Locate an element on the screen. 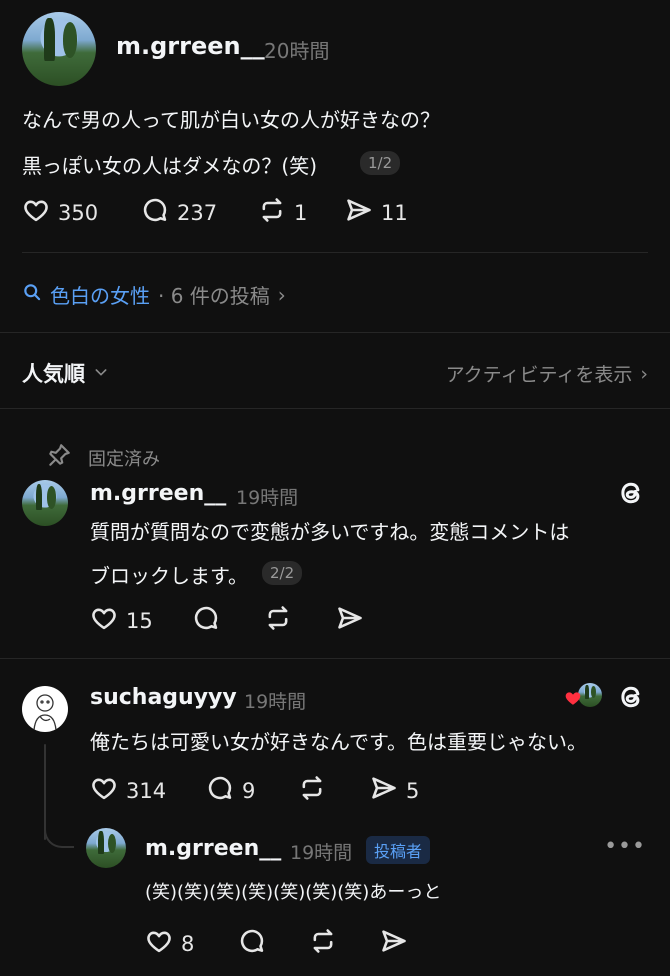  sort-label: 人気順 is located at coordinates (53, 374).